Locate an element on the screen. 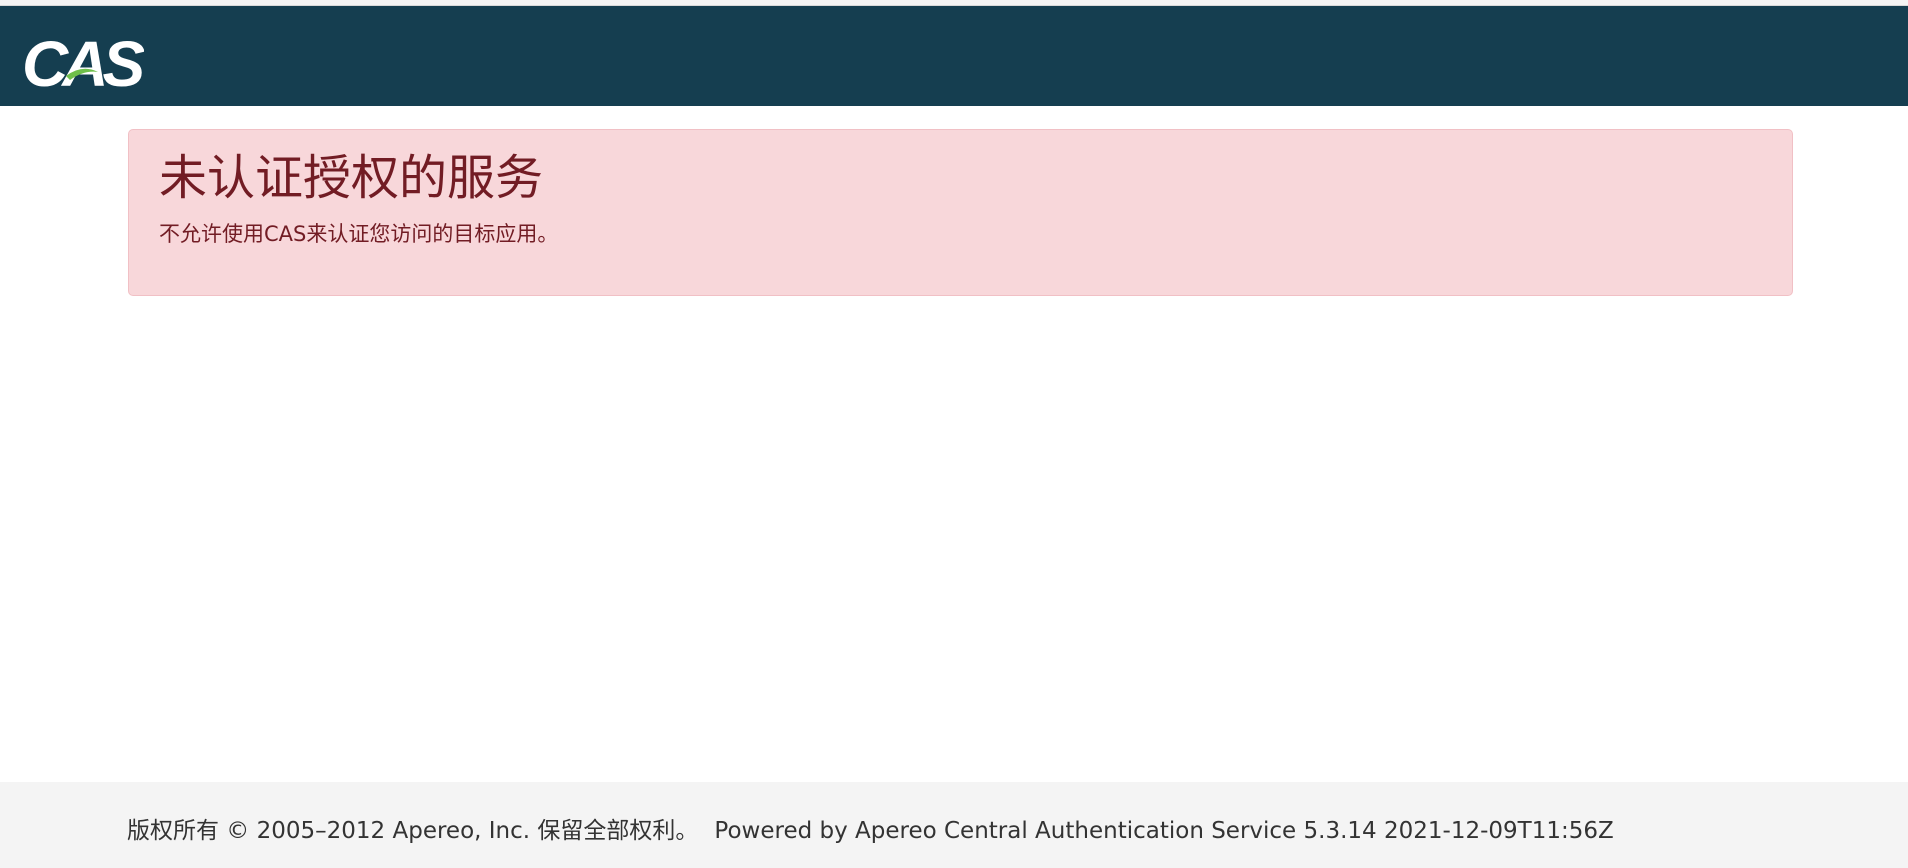 The height and width of the screenshot is (868, 1908). alert-title: 未认证授权的服务 is located at coordinates (351, 178).